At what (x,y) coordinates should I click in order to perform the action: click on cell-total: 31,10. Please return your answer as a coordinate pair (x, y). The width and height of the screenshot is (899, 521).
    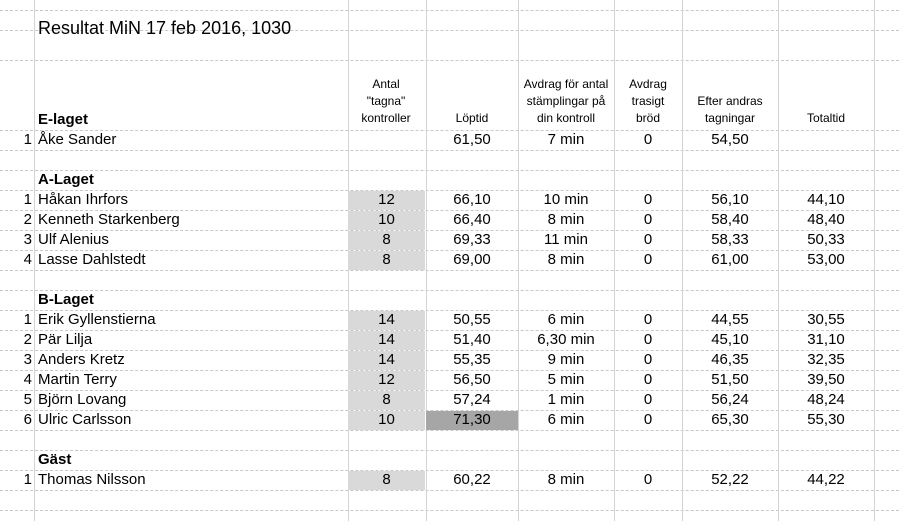
    Looking at the image, I should click on (826, 340).